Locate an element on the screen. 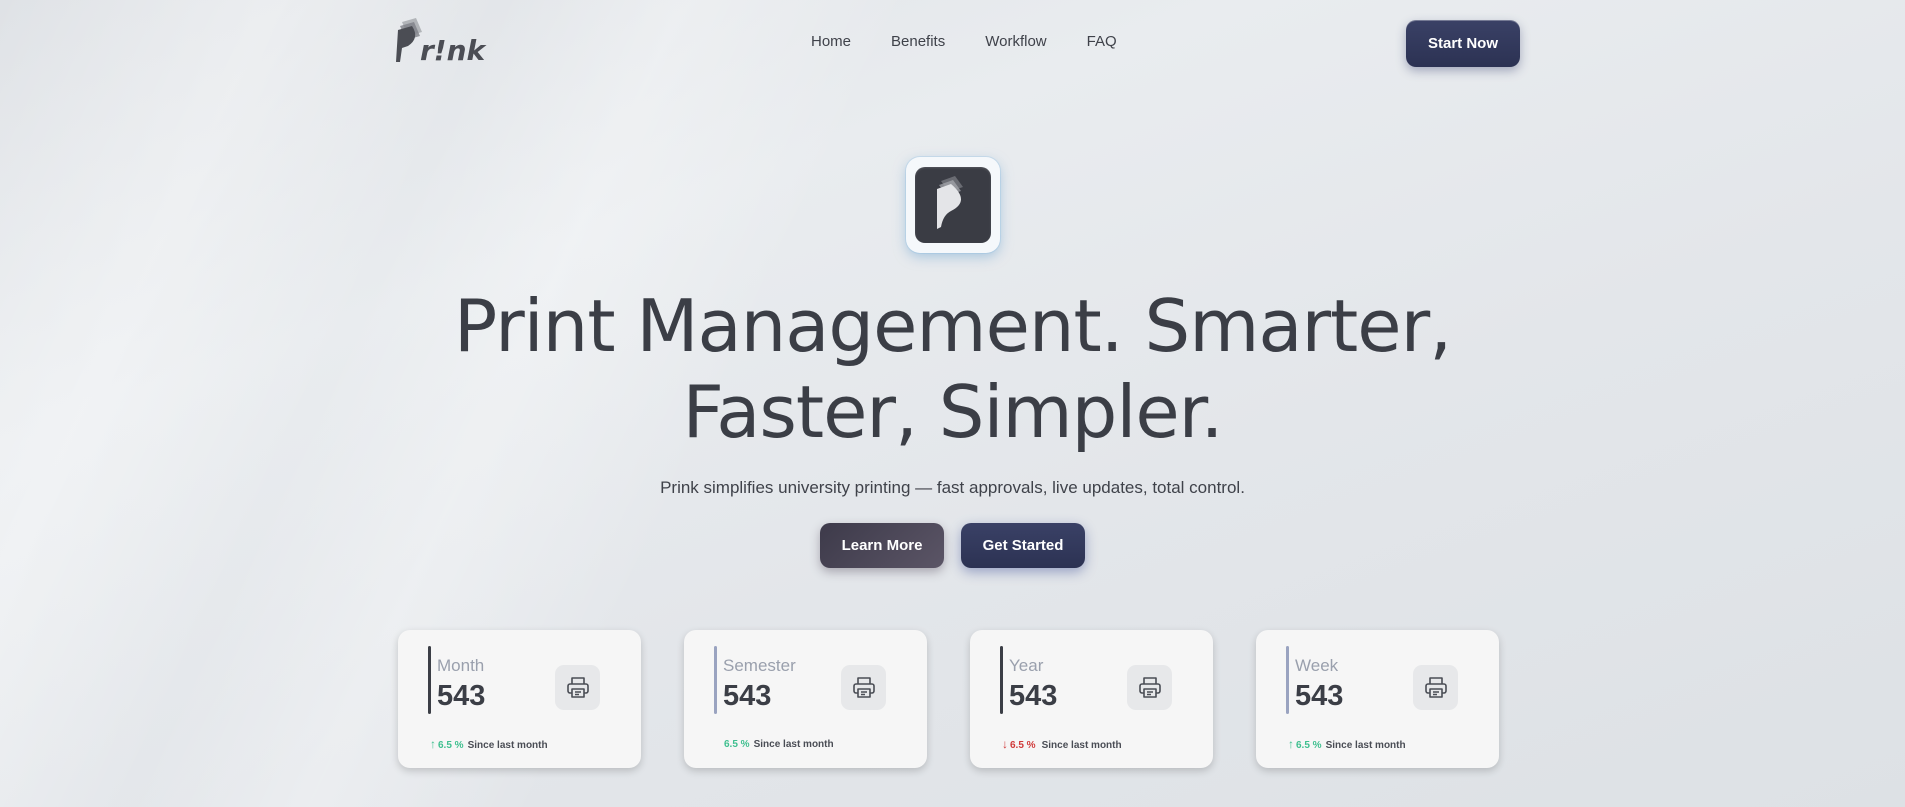  stat-card-week: Week 543 ↑ 6.5 % Since last month is located at coordinates (1377, 699).